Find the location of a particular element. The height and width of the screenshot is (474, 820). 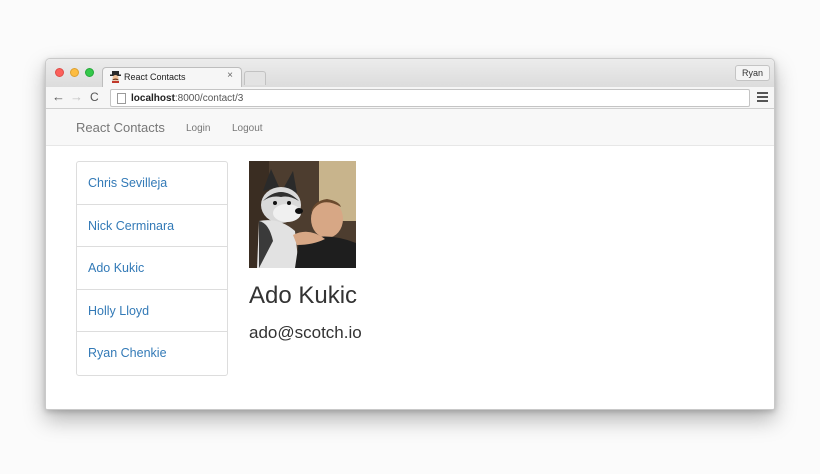

maximize-window-button is located at coordinates (89, 72).